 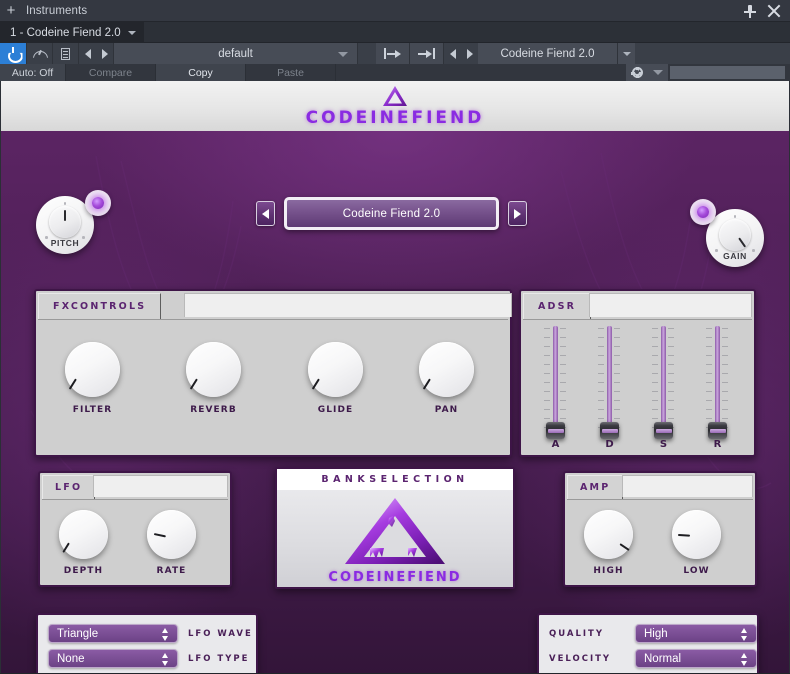 I want to click on lfo-depth-knob-face, so click(x=83, y=534).